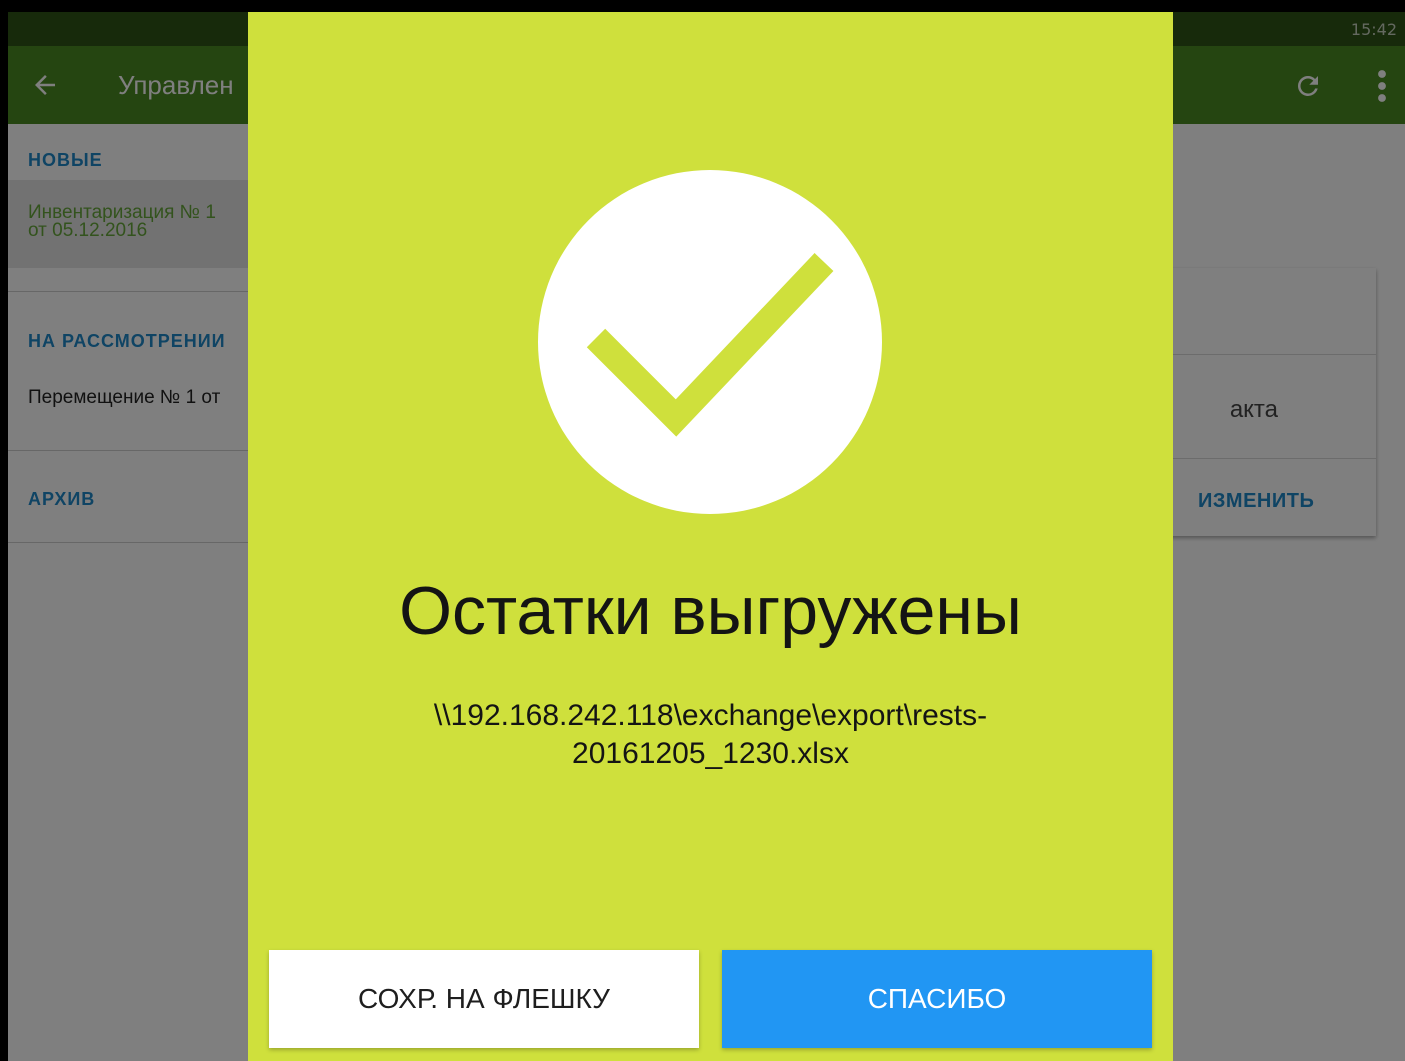 The image size is (1405, 1061). Describe the element at coordinates (484, 999) in the screenshot. I see `save-to-usb-button: СОХР. НА ФЛЕШКУ` at that location.